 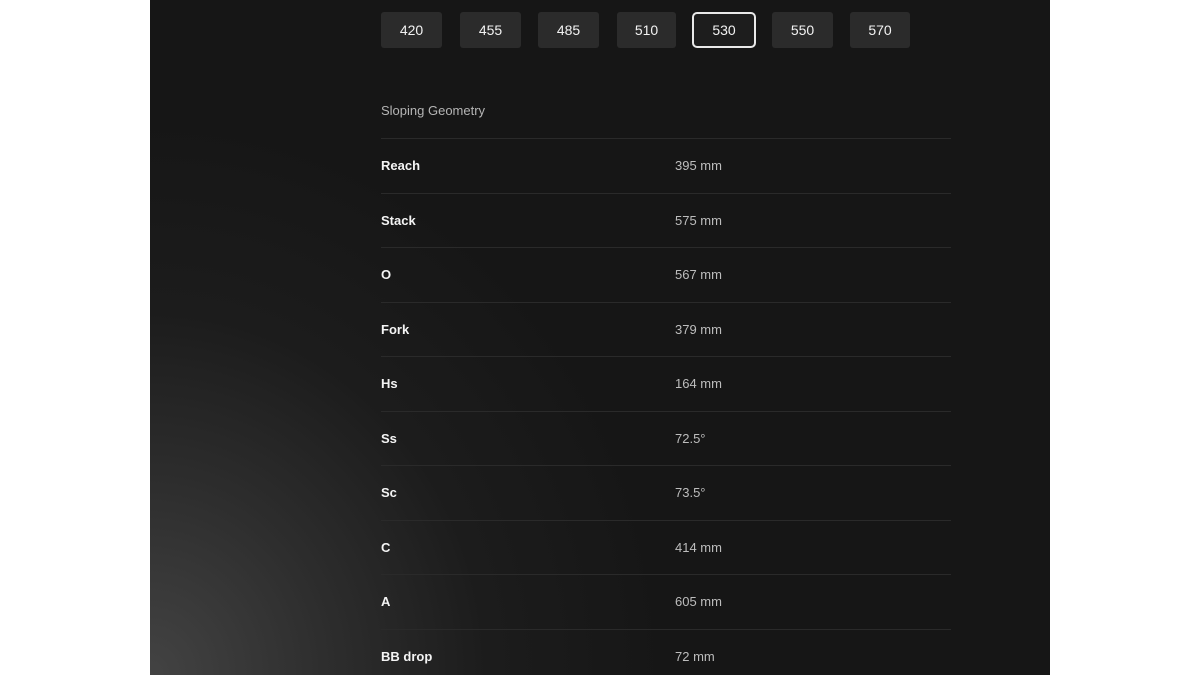 I want to click on row-value: 575 mm, so click(x=698, y=220).